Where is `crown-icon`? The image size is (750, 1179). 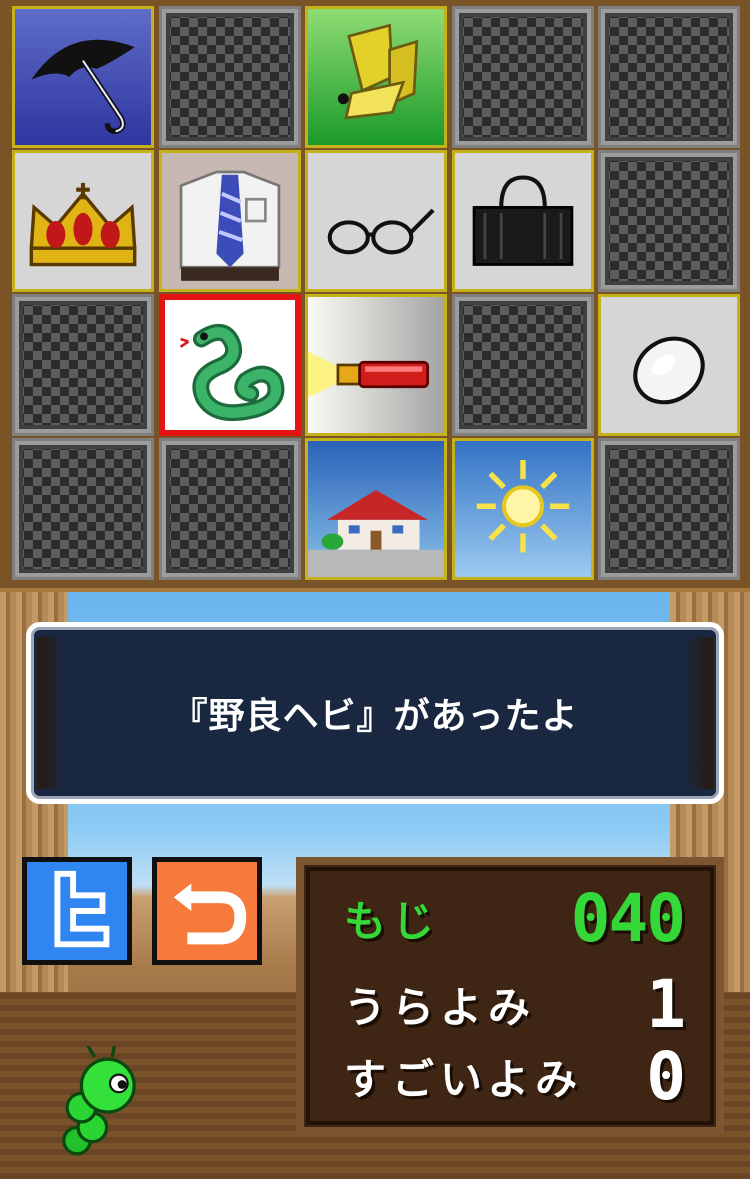 crown-icon is located at coordinates (83, 224).